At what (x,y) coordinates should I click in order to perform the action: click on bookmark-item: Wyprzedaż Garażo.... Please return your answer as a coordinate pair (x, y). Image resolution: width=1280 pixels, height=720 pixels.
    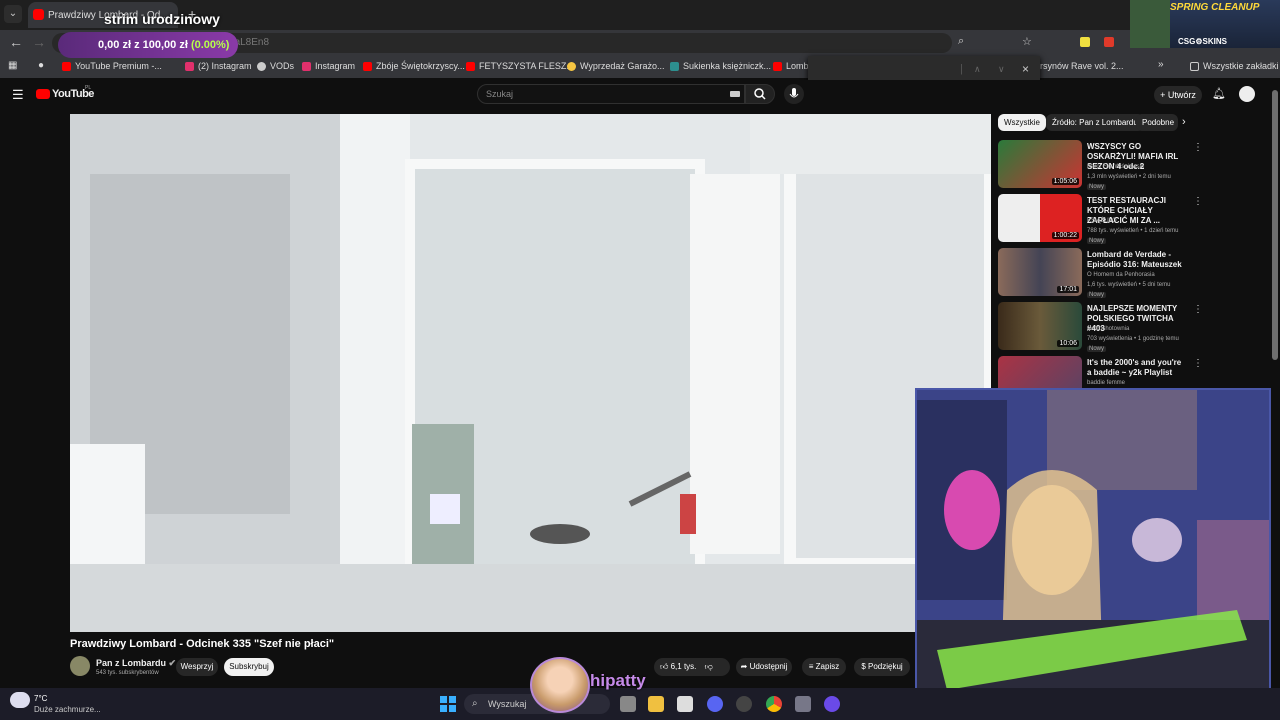
    Looking at the image, I should click on (615, 66).